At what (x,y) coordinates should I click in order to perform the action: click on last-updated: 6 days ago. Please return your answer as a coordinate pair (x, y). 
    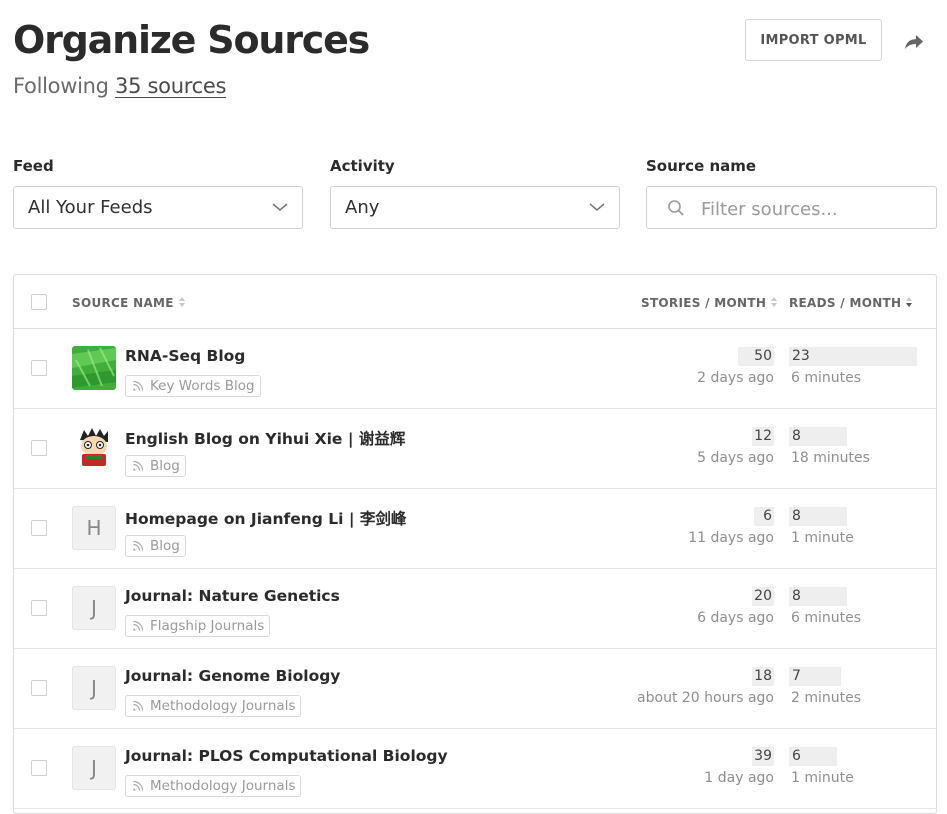
    Looking at the image, I should click on (735, 618).